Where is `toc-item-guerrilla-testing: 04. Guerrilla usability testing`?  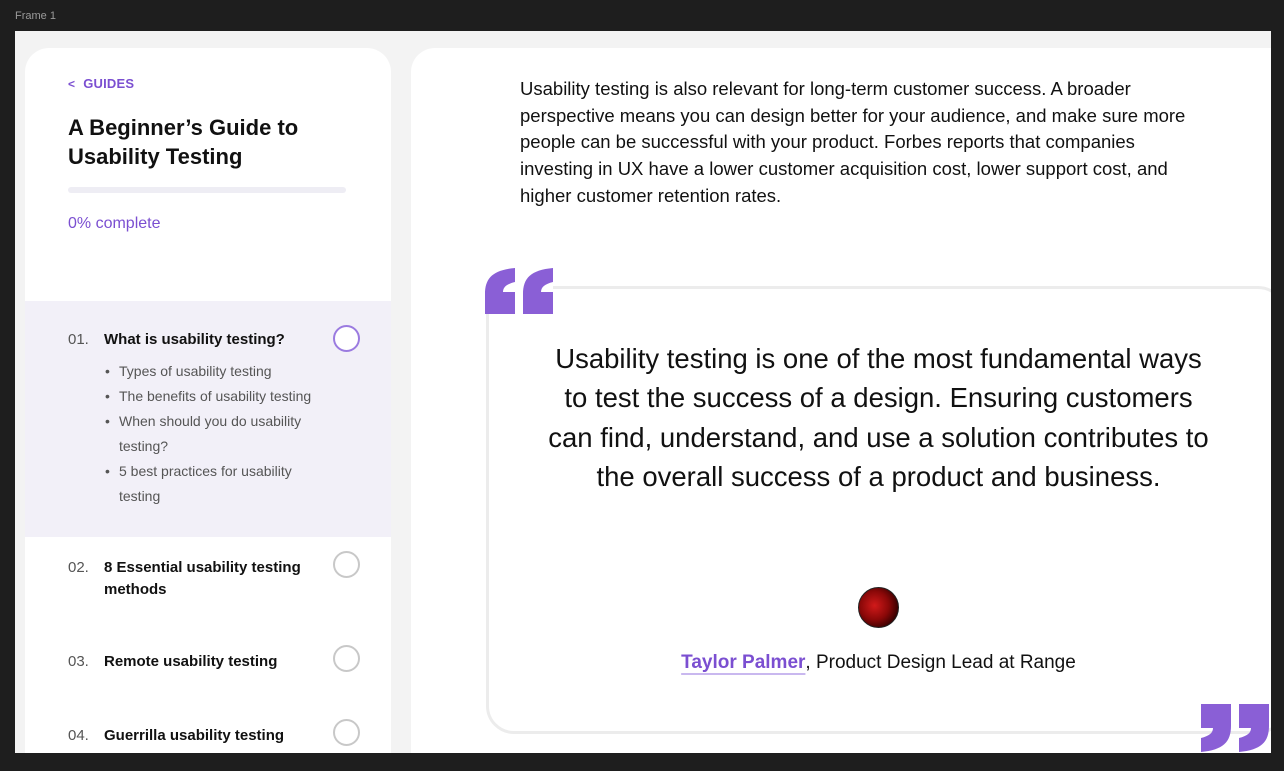
toc-item-guerrilla-testing: 04. Guerrilla usability testing is located at coordinates (208, 729).